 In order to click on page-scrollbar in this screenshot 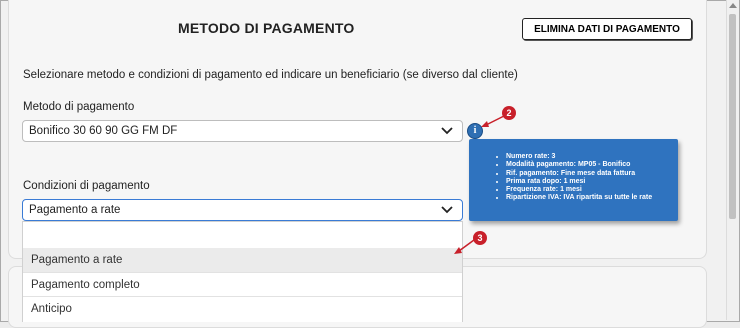, I will do `click(732, 160)`.